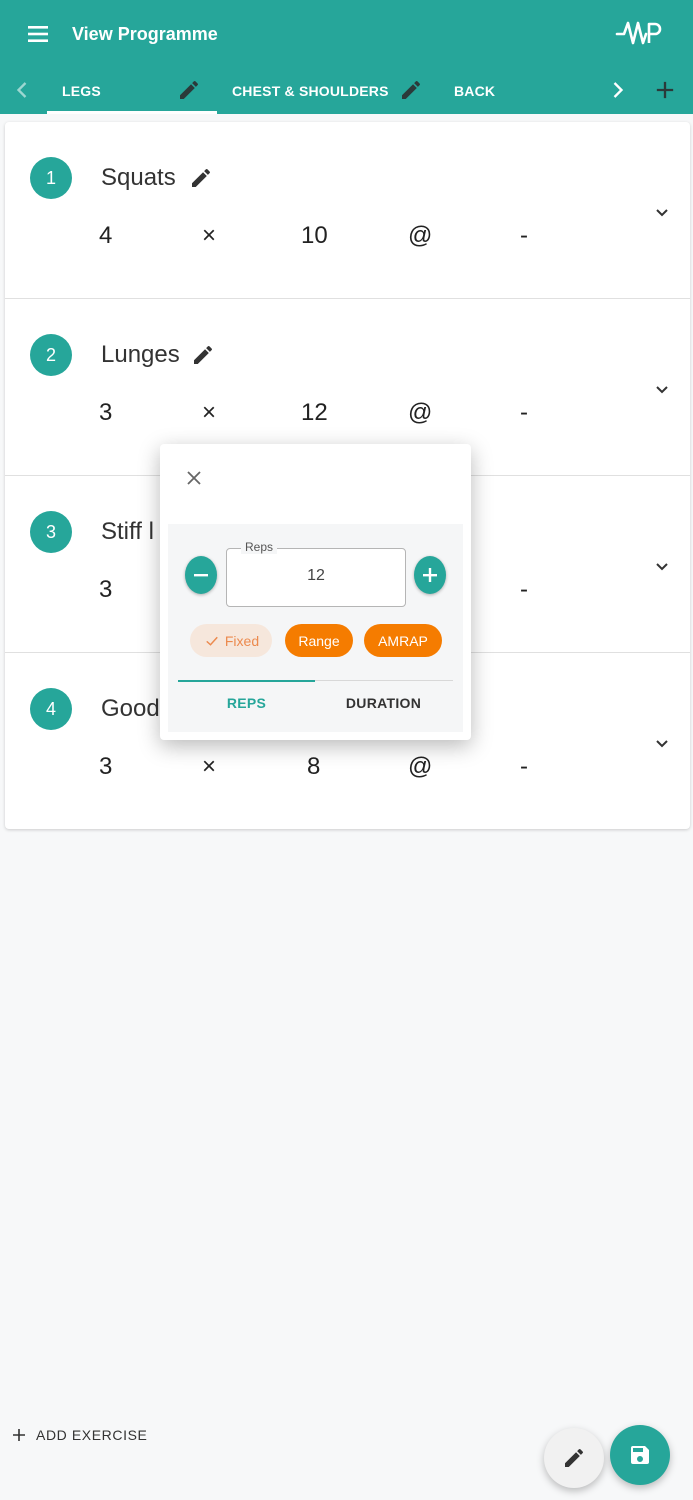 The height and width of the screenshot is (1500, 693). What do you see at coordinates (246, 703) in the screenshot?
I see `tab-reps: REPS` at bounding box center [246, 703].